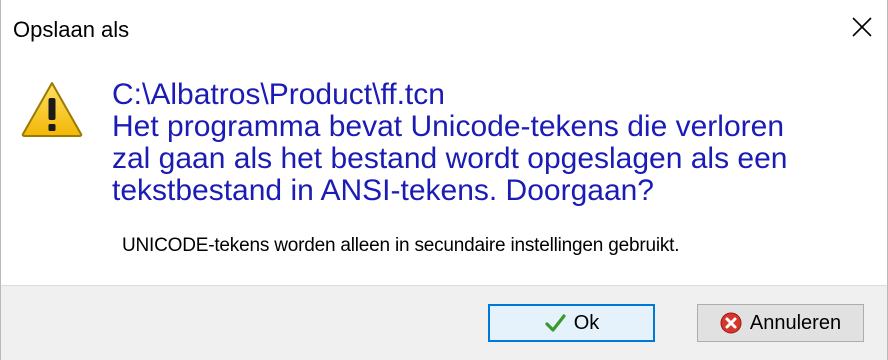 The height and width of the screenshot is (360, 888). I want to click on cancel-button: Annuleren, so click(780, 323).